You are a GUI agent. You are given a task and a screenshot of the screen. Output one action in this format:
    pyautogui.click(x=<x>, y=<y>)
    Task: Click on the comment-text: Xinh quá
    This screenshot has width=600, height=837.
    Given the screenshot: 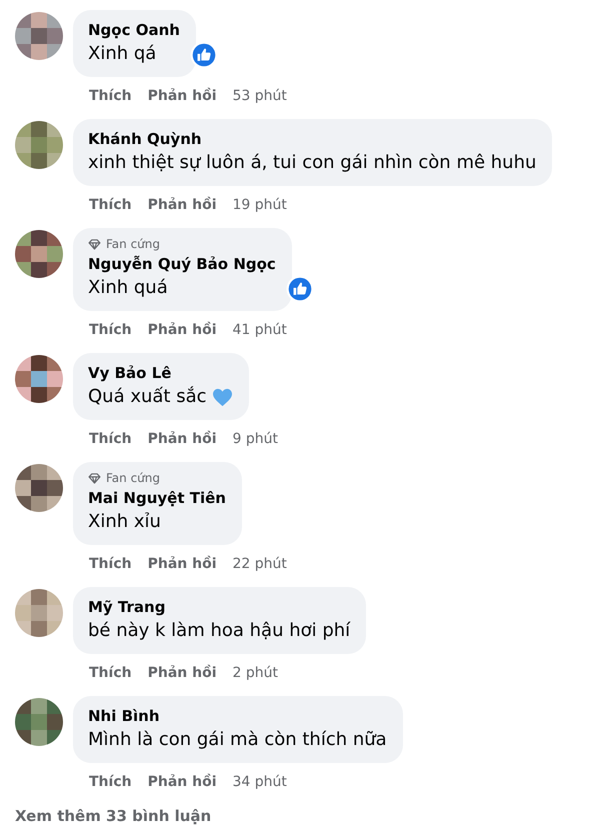 What is the action you would take?
    pyautogui.click(x=128, y=288)
    